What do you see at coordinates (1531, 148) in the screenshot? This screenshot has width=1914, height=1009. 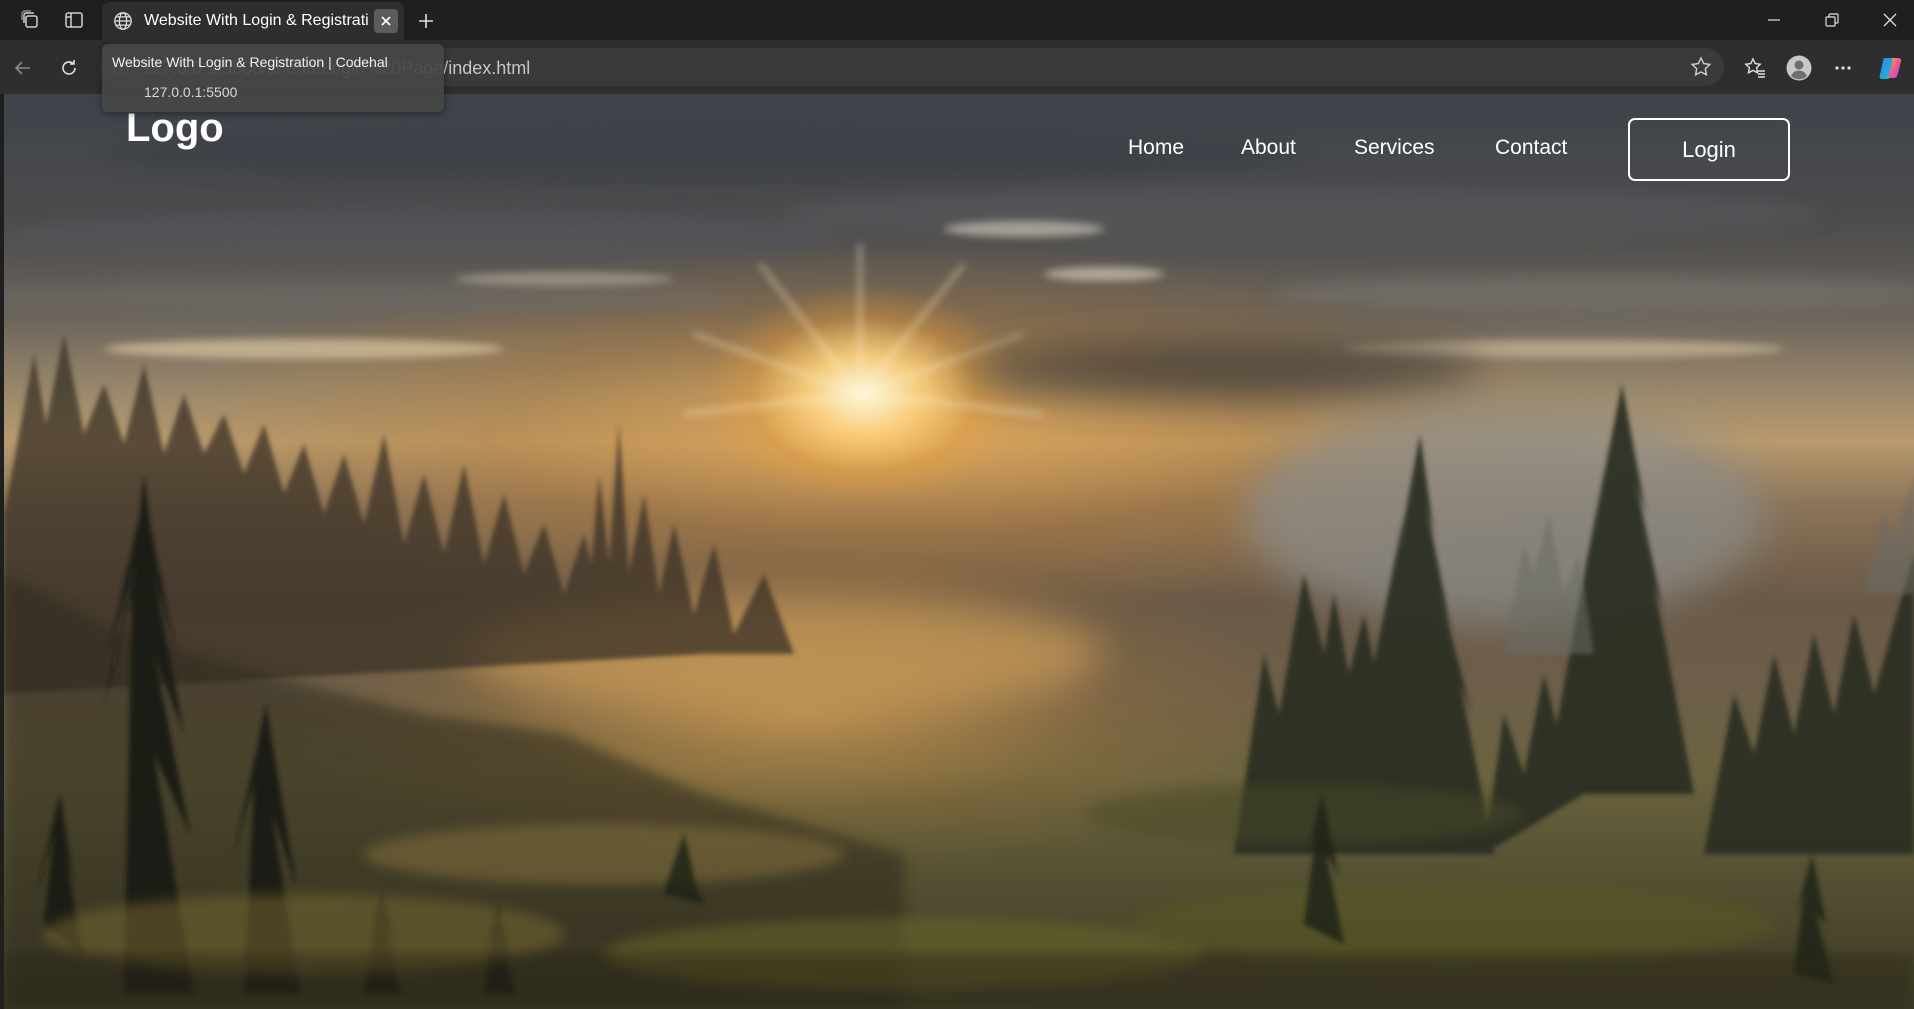 I see `nav-contact-link: Contact` at bounding box center [1531, 148].